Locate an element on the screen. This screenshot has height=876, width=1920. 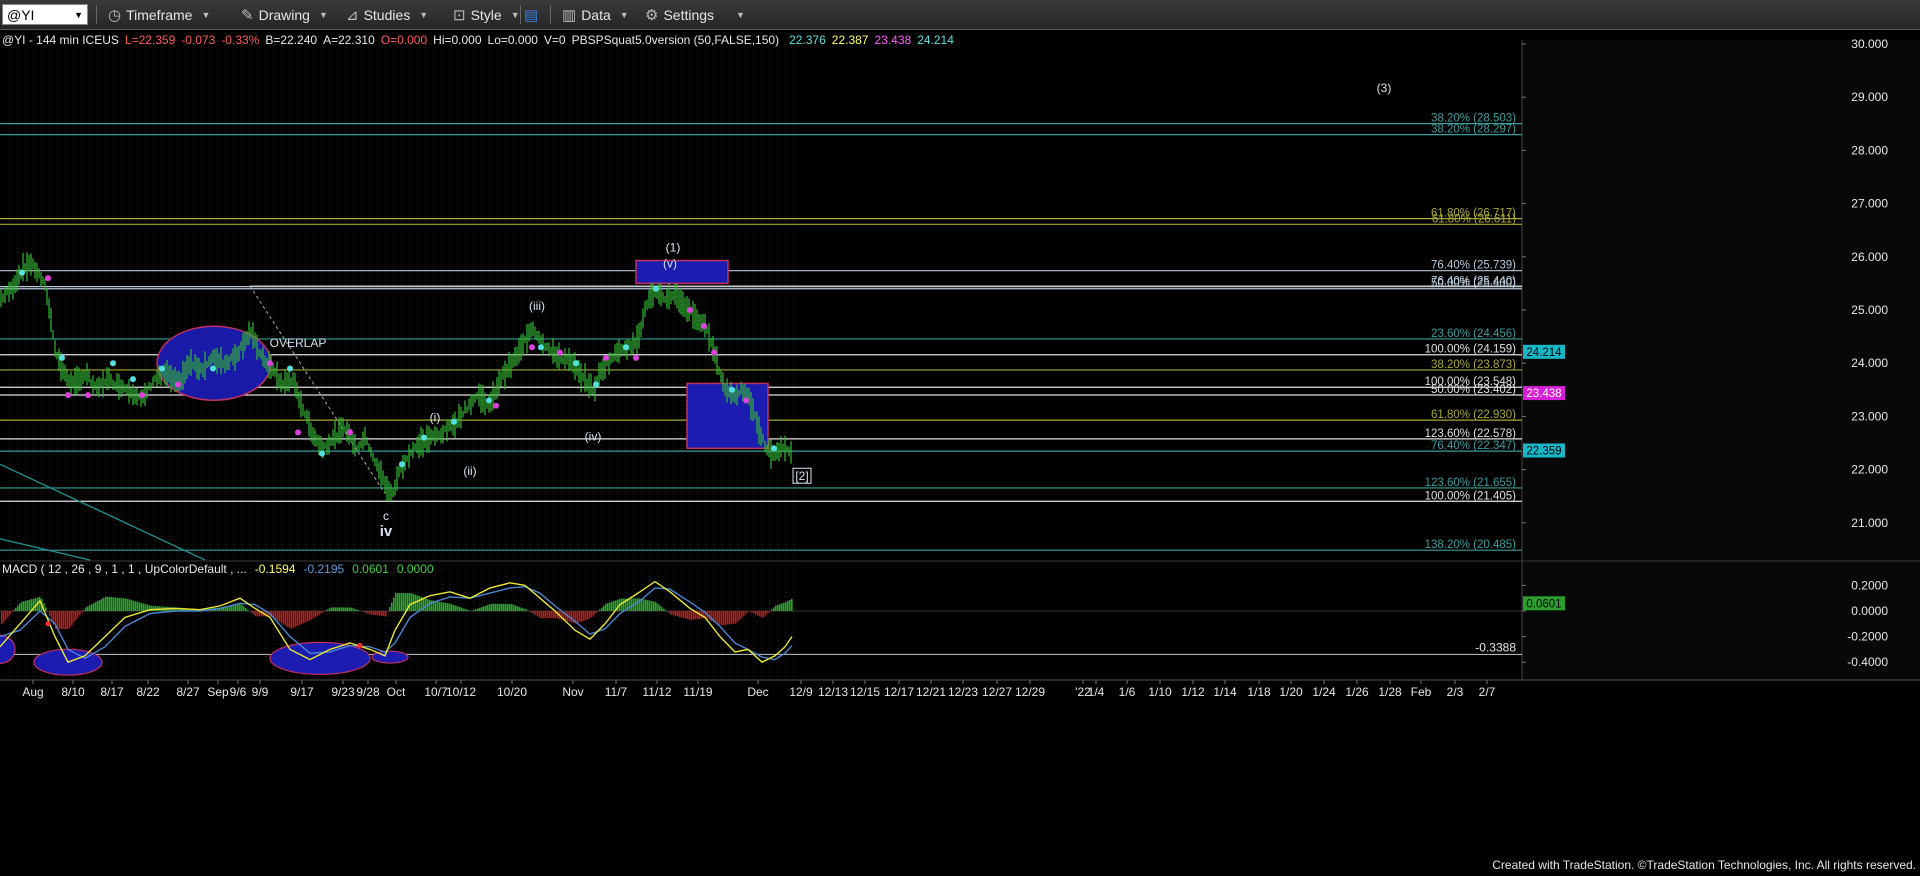
symbol-input: @YI ▼ is located at coordinates (45, 14).